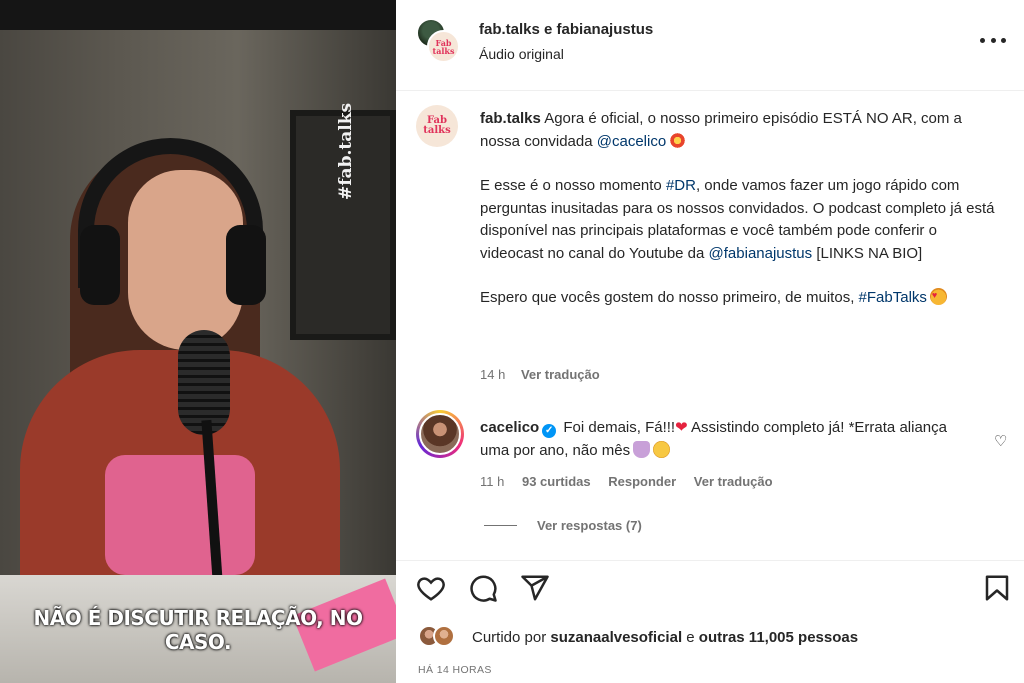 The height and width of the screenshot is (683, 1024). I want to click on laughing-emoji-icon, so click(662, 449).